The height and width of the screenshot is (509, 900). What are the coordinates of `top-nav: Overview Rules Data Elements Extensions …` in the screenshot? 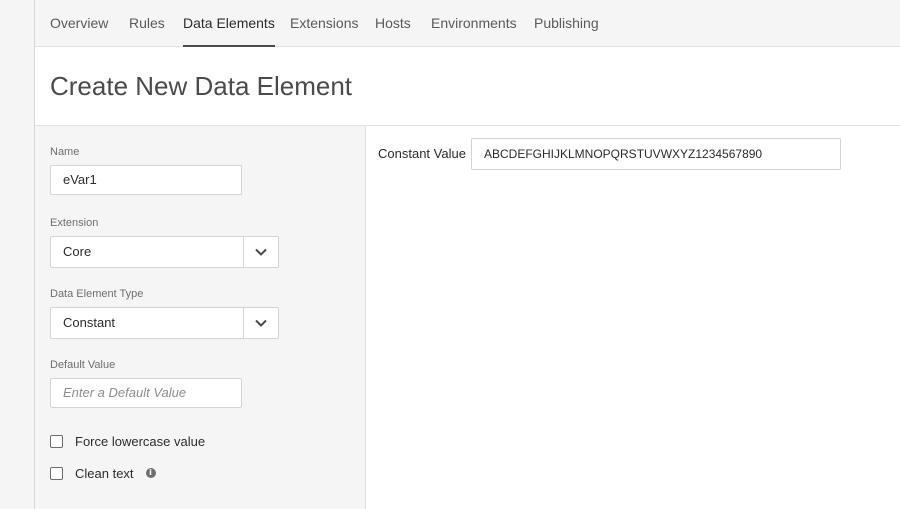 It's located at (467, 23).